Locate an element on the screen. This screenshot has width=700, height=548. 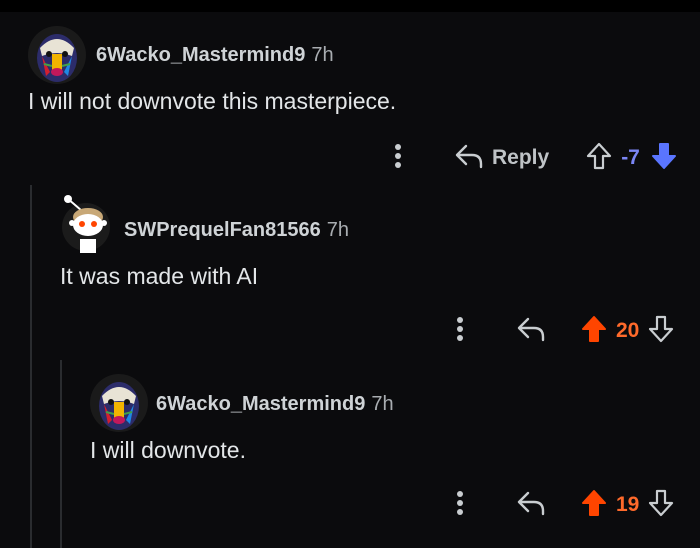
comment-body: I will downvote. is located at coordinates (168, 450).